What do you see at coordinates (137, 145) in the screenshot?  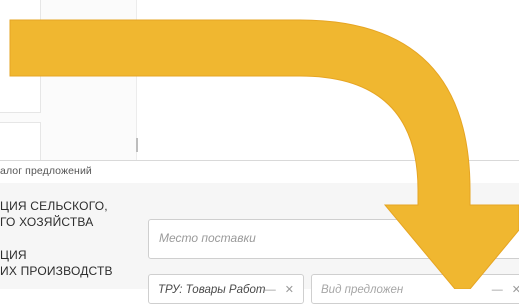 I see `panel-divider` at bounding box center [137, 145].